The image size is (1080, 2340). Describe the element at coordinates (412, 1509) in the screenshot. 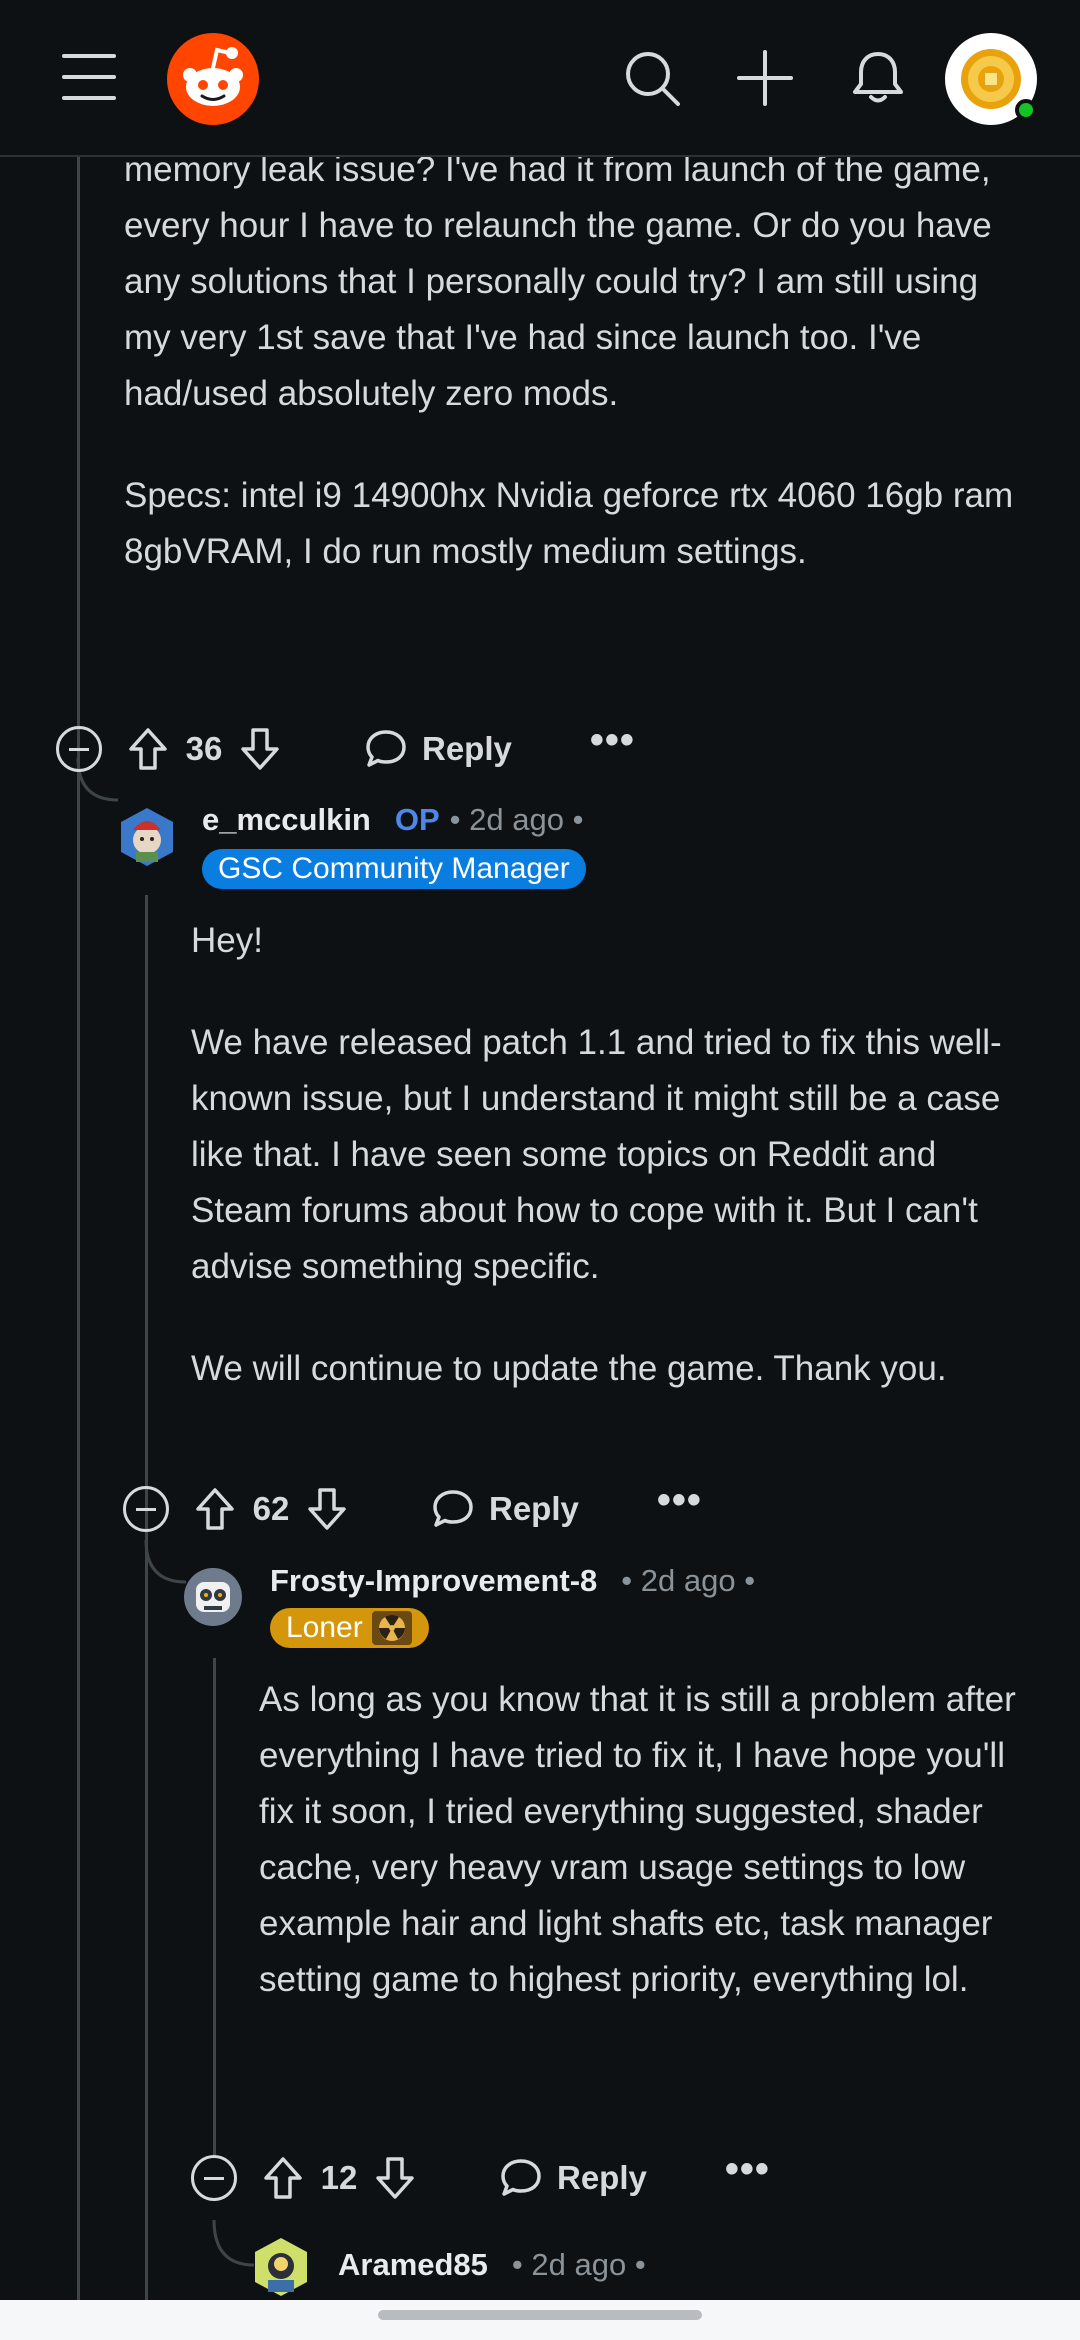

I see `comment-actions: 62 Reply •••` at that location.